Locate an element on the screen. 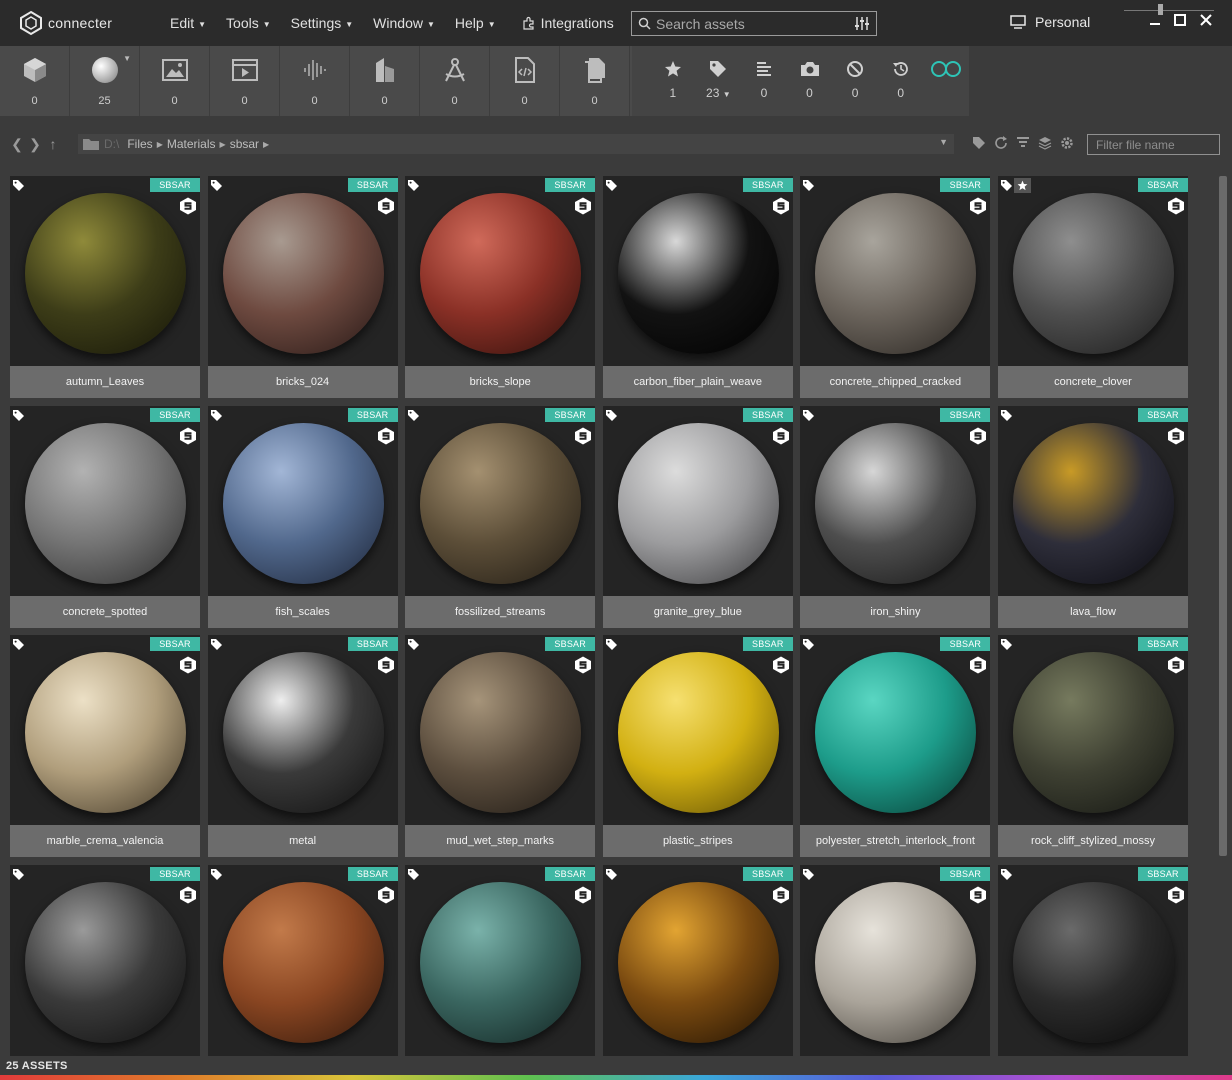 Image resolution: width=1232 pixels, height=1080 pixels. category-documents: 0 is located at coordinates (595, 81).